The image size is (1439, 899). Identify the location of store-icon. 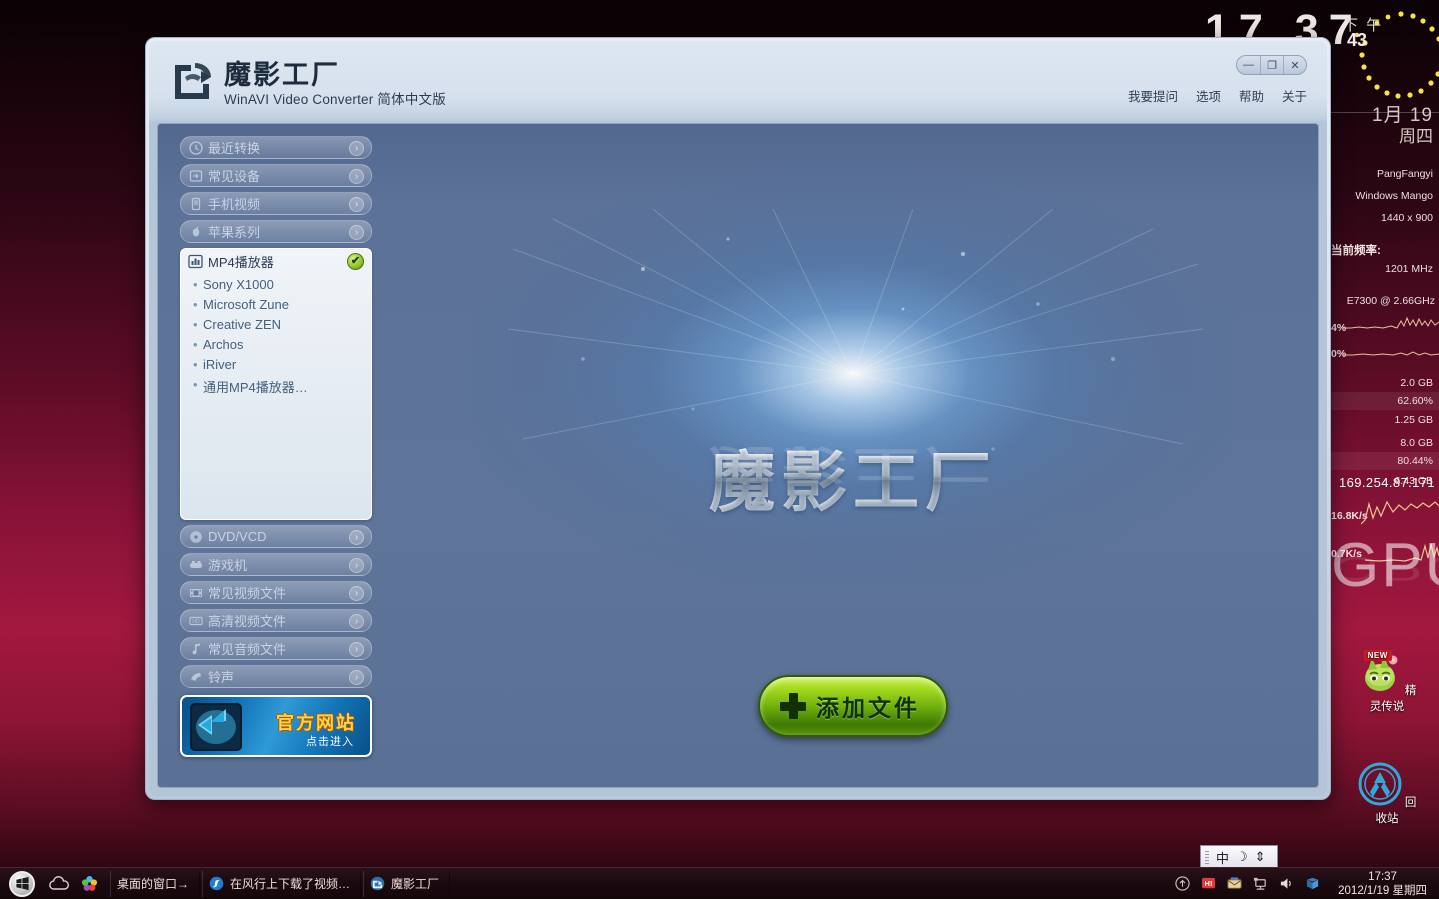
(1312, 883).